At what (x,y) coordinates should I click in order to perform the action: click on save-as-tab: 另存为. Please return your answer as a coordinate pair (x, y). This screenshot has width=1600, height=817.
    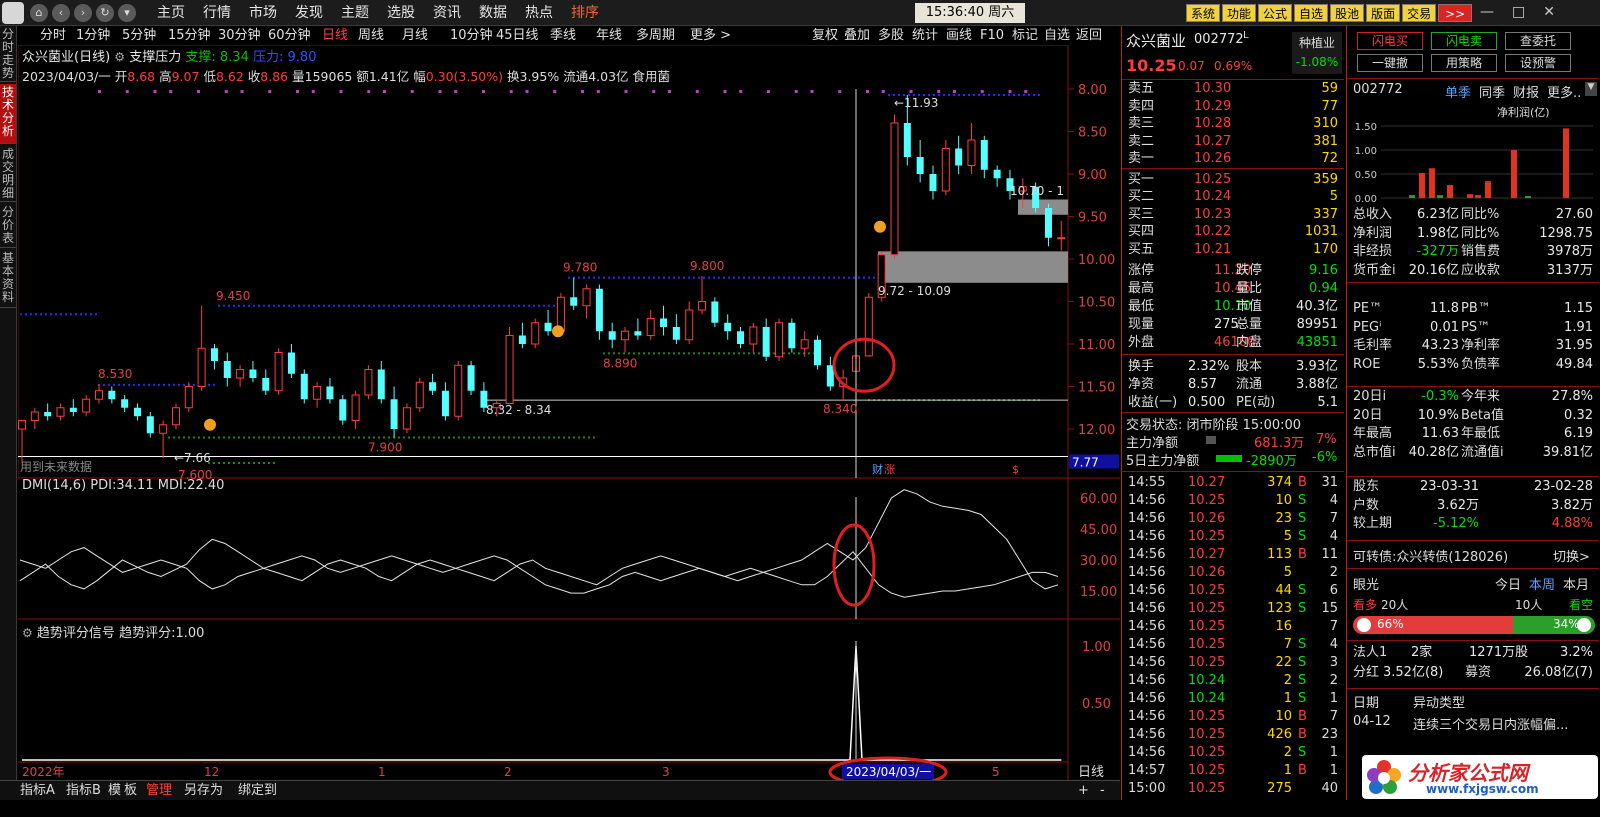
    Looking at the image, I should click on (203, 791).